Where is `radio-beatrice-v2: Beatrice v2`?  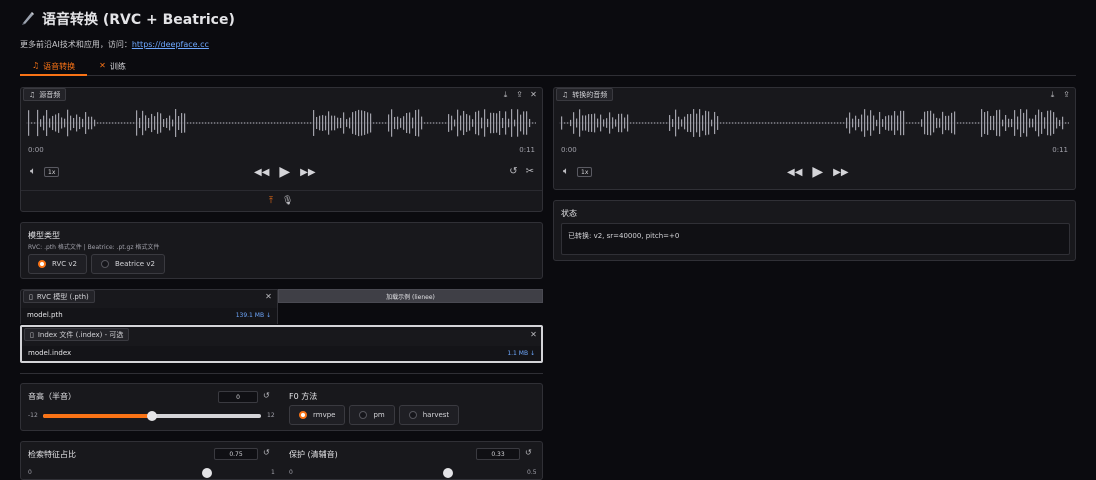
radio-beatrice-v2: Beatrice v2 is located at coordinates (127, 264).